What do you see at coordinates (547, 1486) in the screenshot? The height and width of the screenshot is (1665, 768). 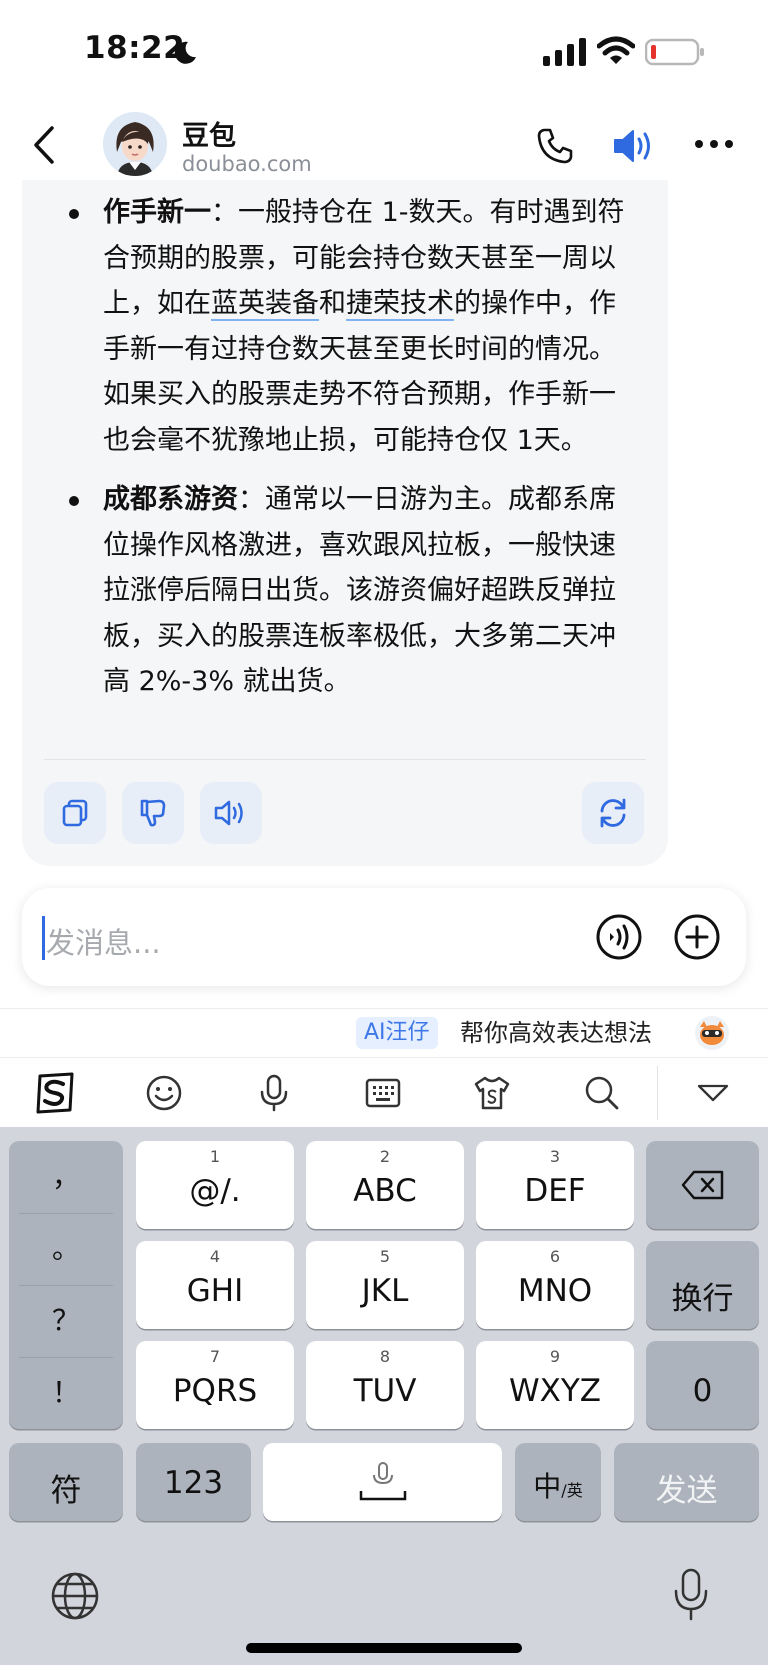 I see `lang-main-label: 中` at bounding box center [547, 1486].